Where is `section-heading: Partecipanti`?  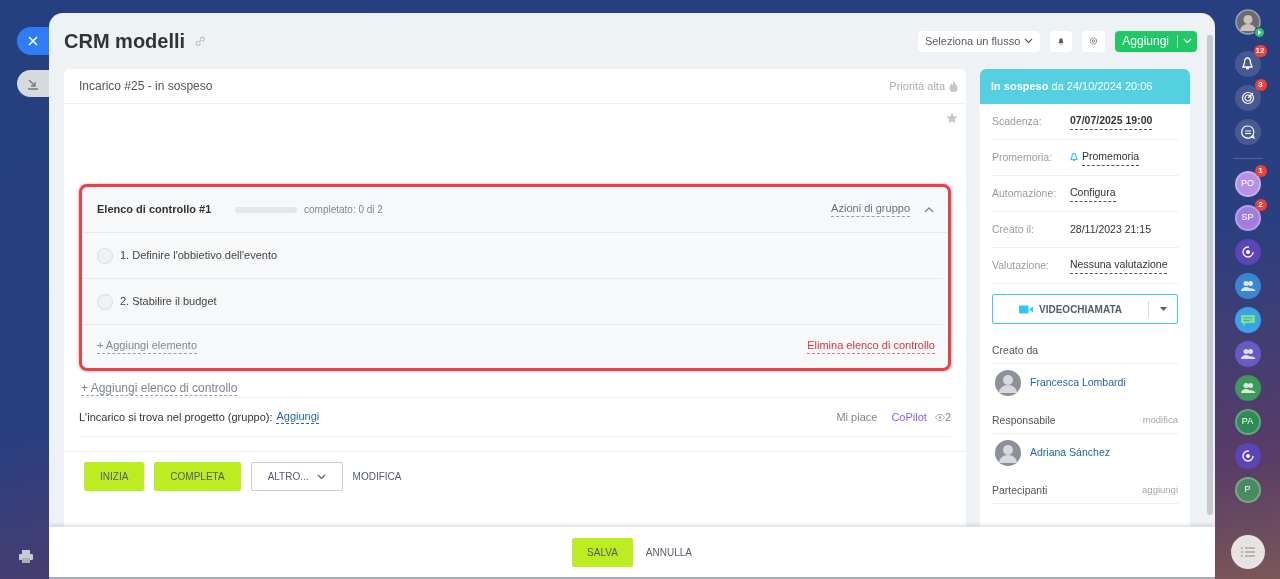 section-heading: Partecipanti is located at coordinates (1020, 490).